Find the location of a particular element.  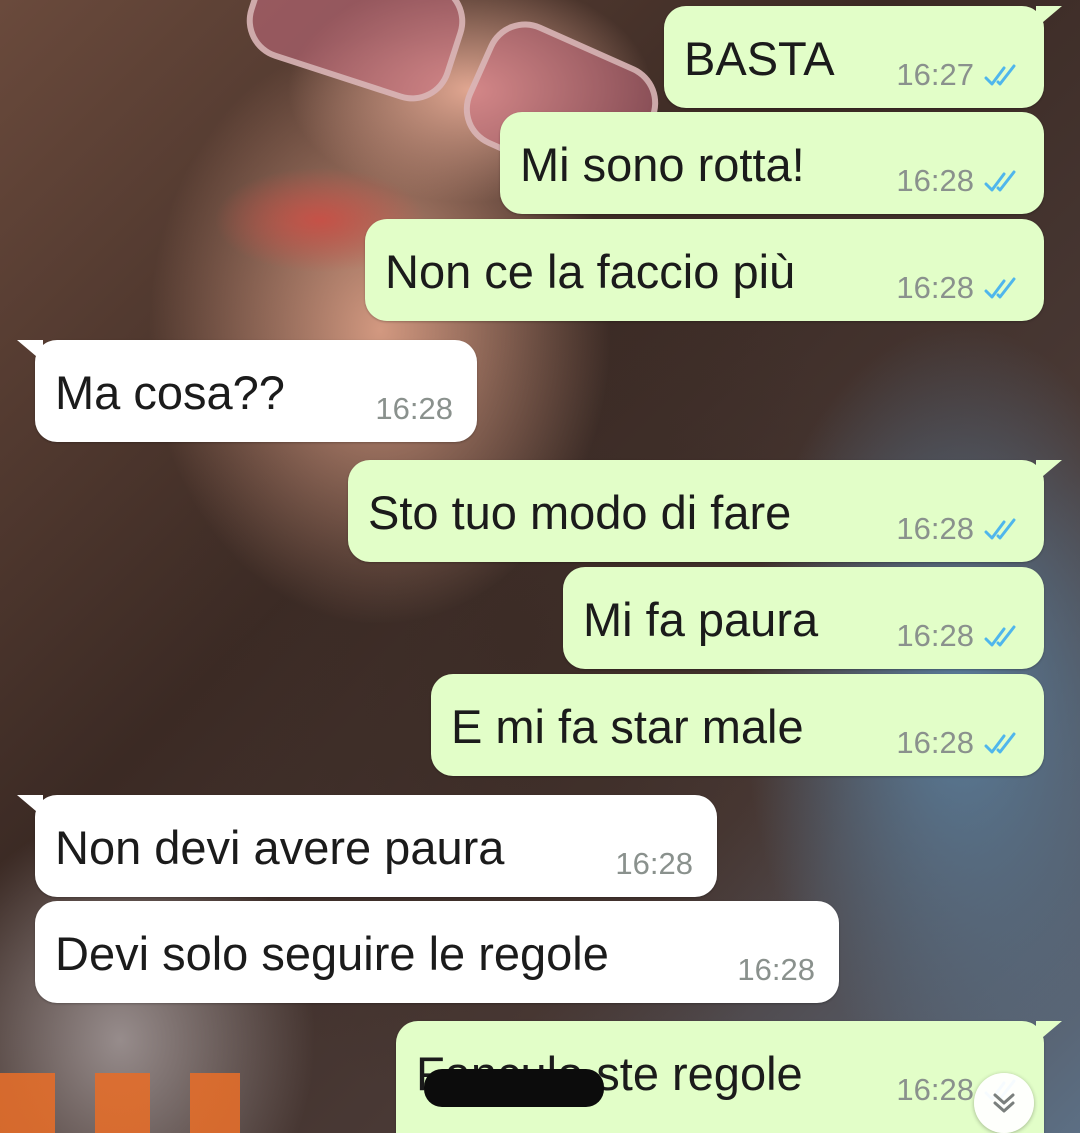

outgoing-message: Sto tuo modo di fare 16:28 is located at coordinates (705, 511).